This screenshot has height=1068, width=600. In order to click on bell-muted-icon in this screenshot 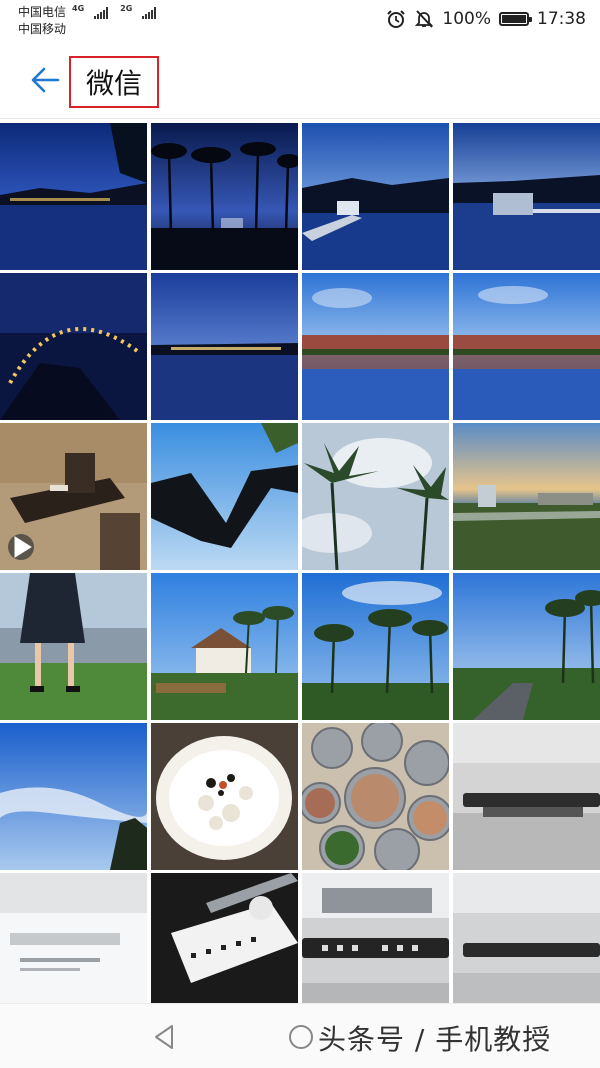, I will do `click(424, 19)`.